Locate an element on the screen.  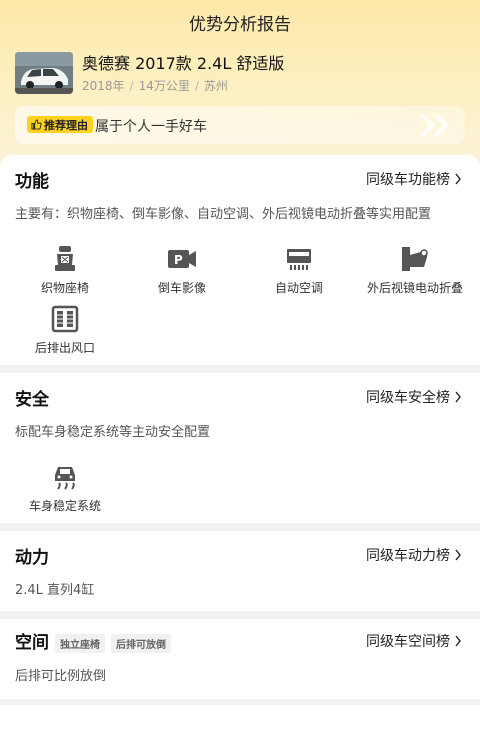
recommend-reason-badge: 推荐理由 is located at coordinates (60, 124).